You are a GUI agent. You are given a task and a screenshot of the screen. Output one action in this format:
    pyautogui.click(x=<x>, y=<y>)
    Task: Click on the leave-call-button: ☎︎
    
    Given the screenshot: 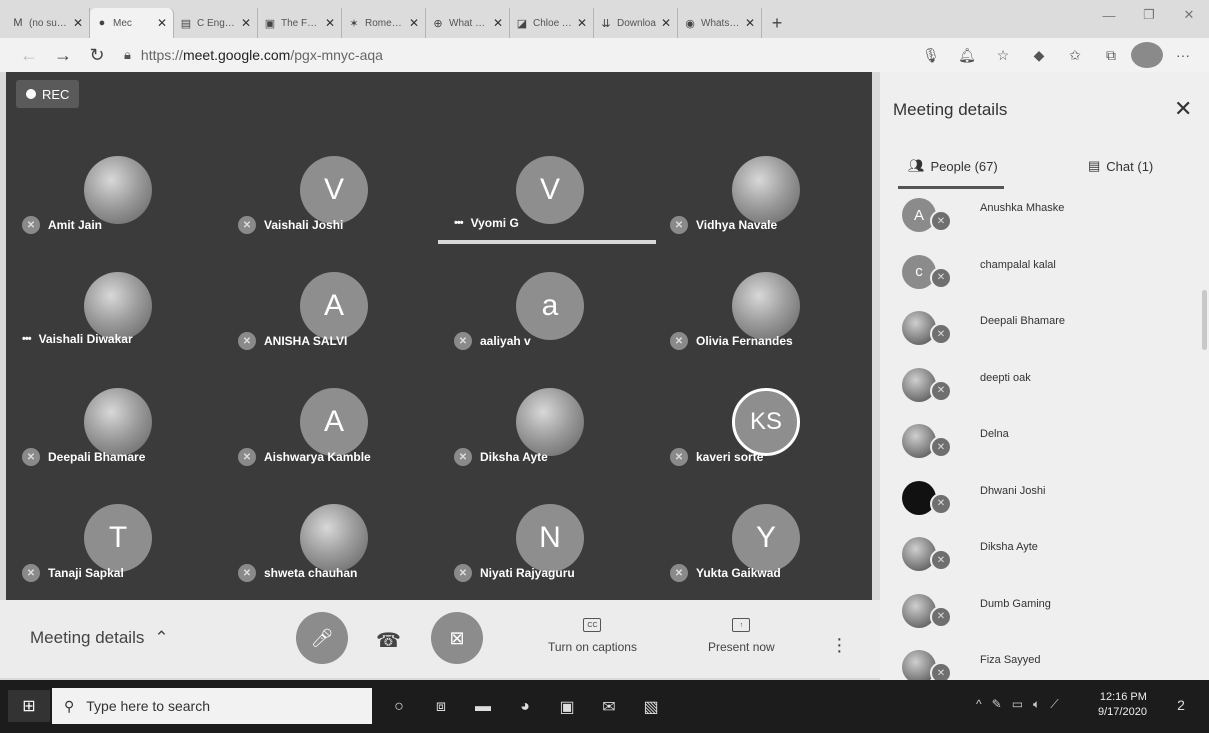 What is the action you would take?
    pyautogui.click(x=388, y=640)
    